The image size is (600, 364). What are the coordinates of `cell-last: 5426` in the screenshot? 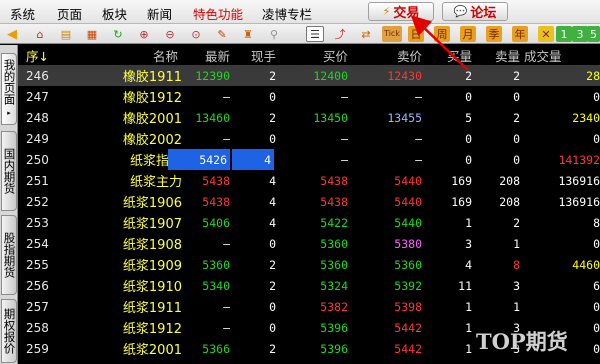 It's located at (199, 159).